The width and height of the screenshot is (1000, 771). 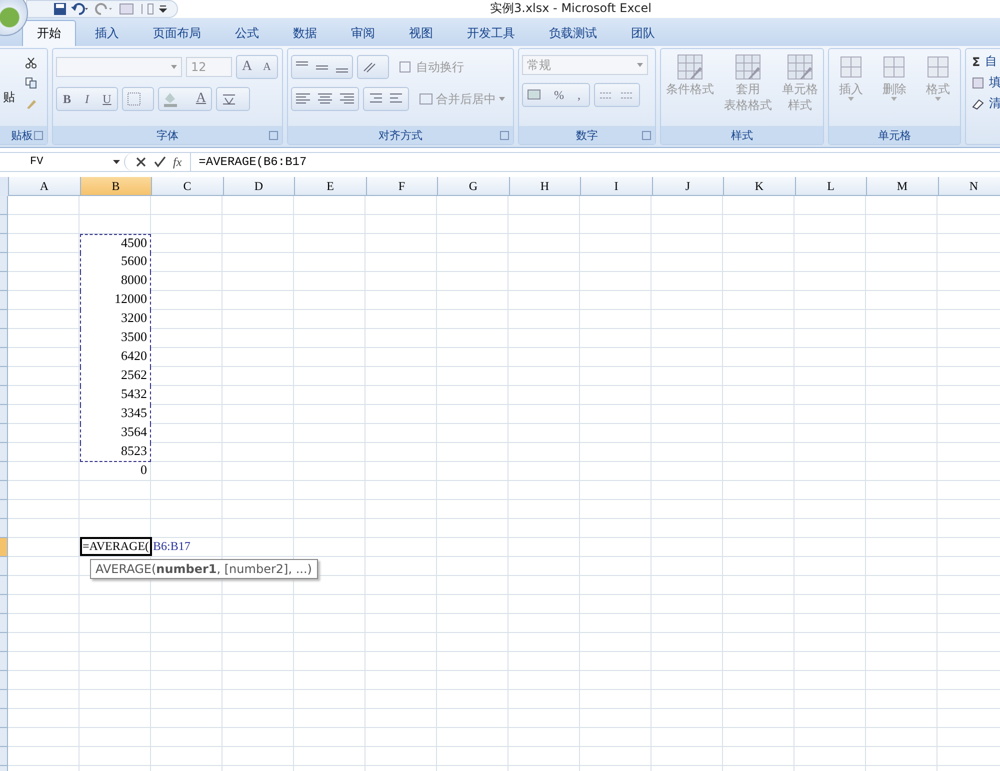 I want to click on column-header: F, so click(x=402, y=186).